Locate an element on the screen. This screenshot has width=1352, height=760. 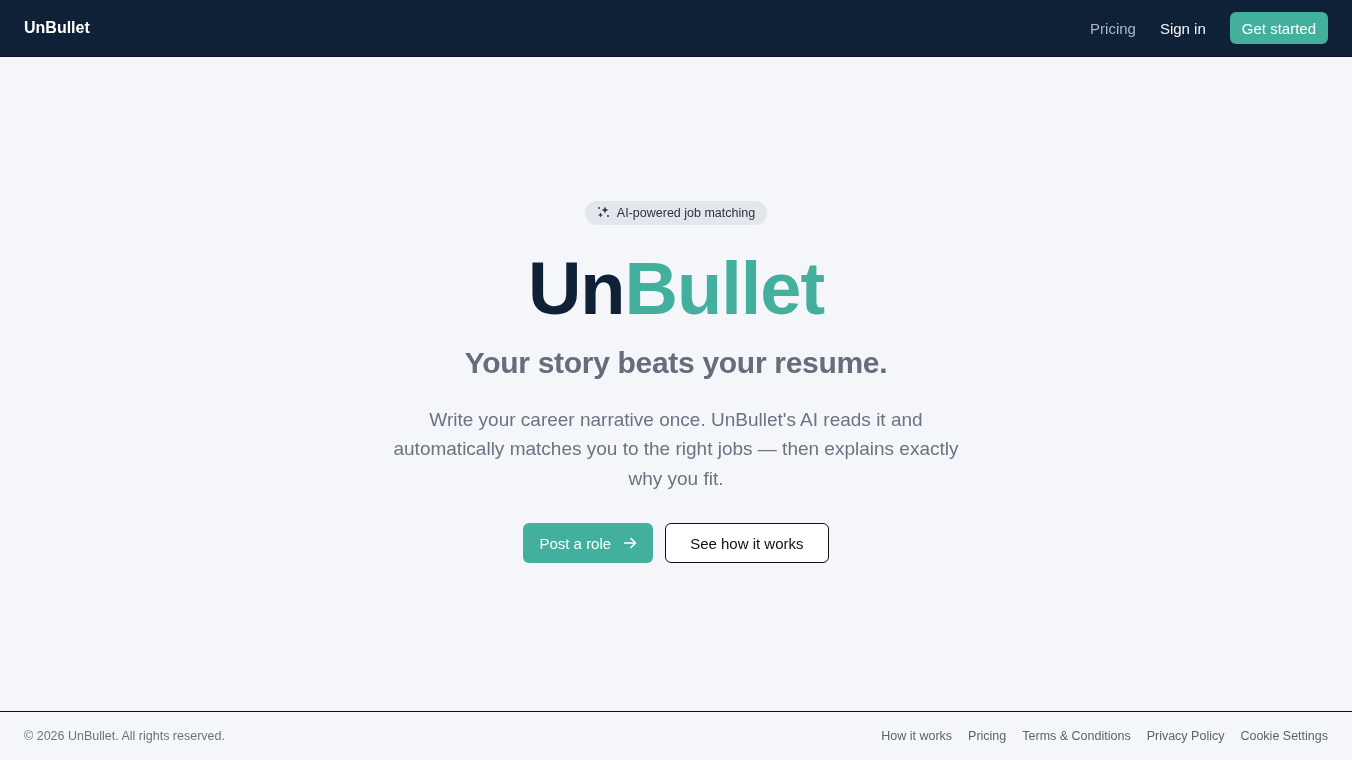
sparkle-icon is located at coordinates (603, 213).